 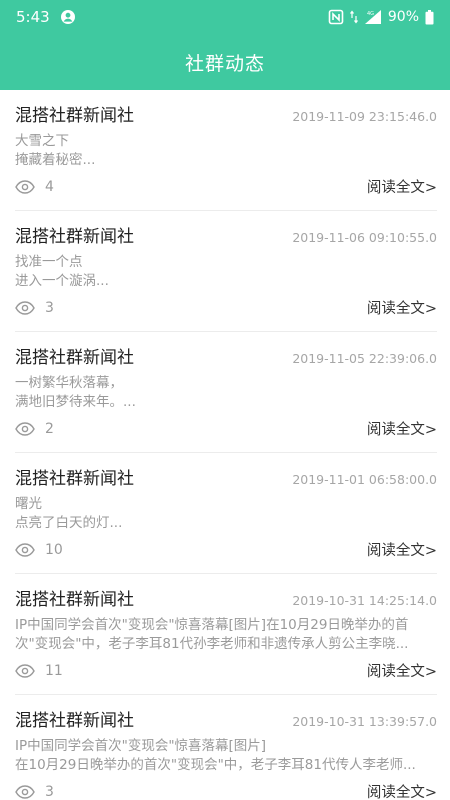 I want to click on post-time: 2019-11-05 22:39:06.0, so click(x=364, y=358).